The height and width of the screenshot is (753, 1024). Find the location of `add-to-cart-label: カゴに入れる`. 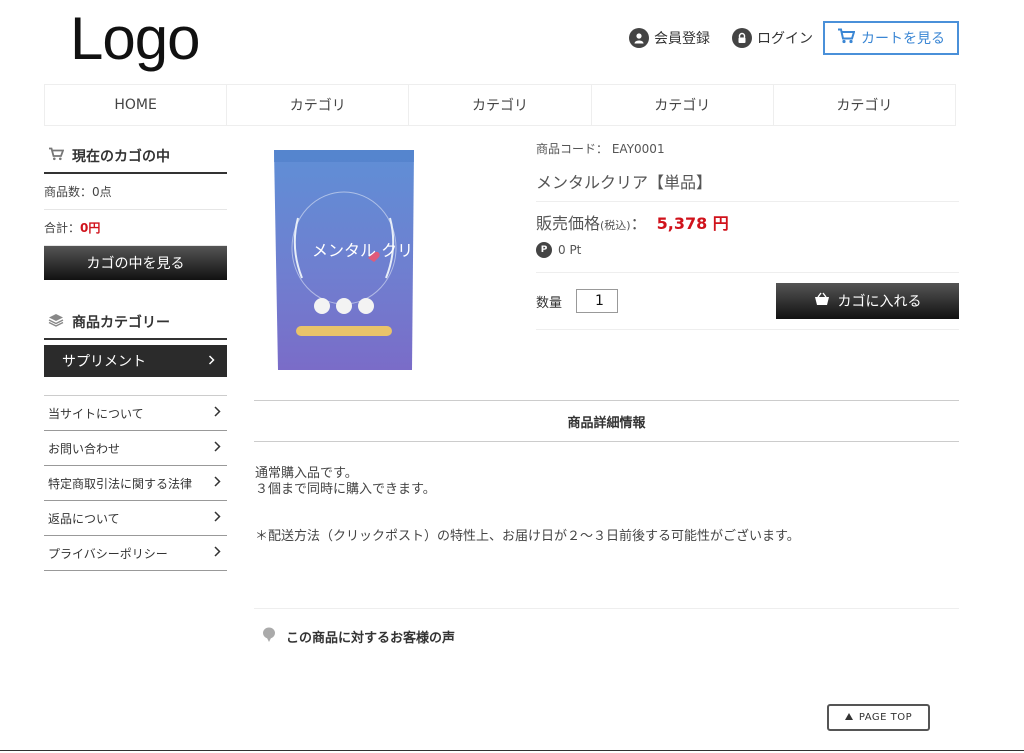

add-to-cart-label: カゴに入れる is located at coordinates (879, 302).